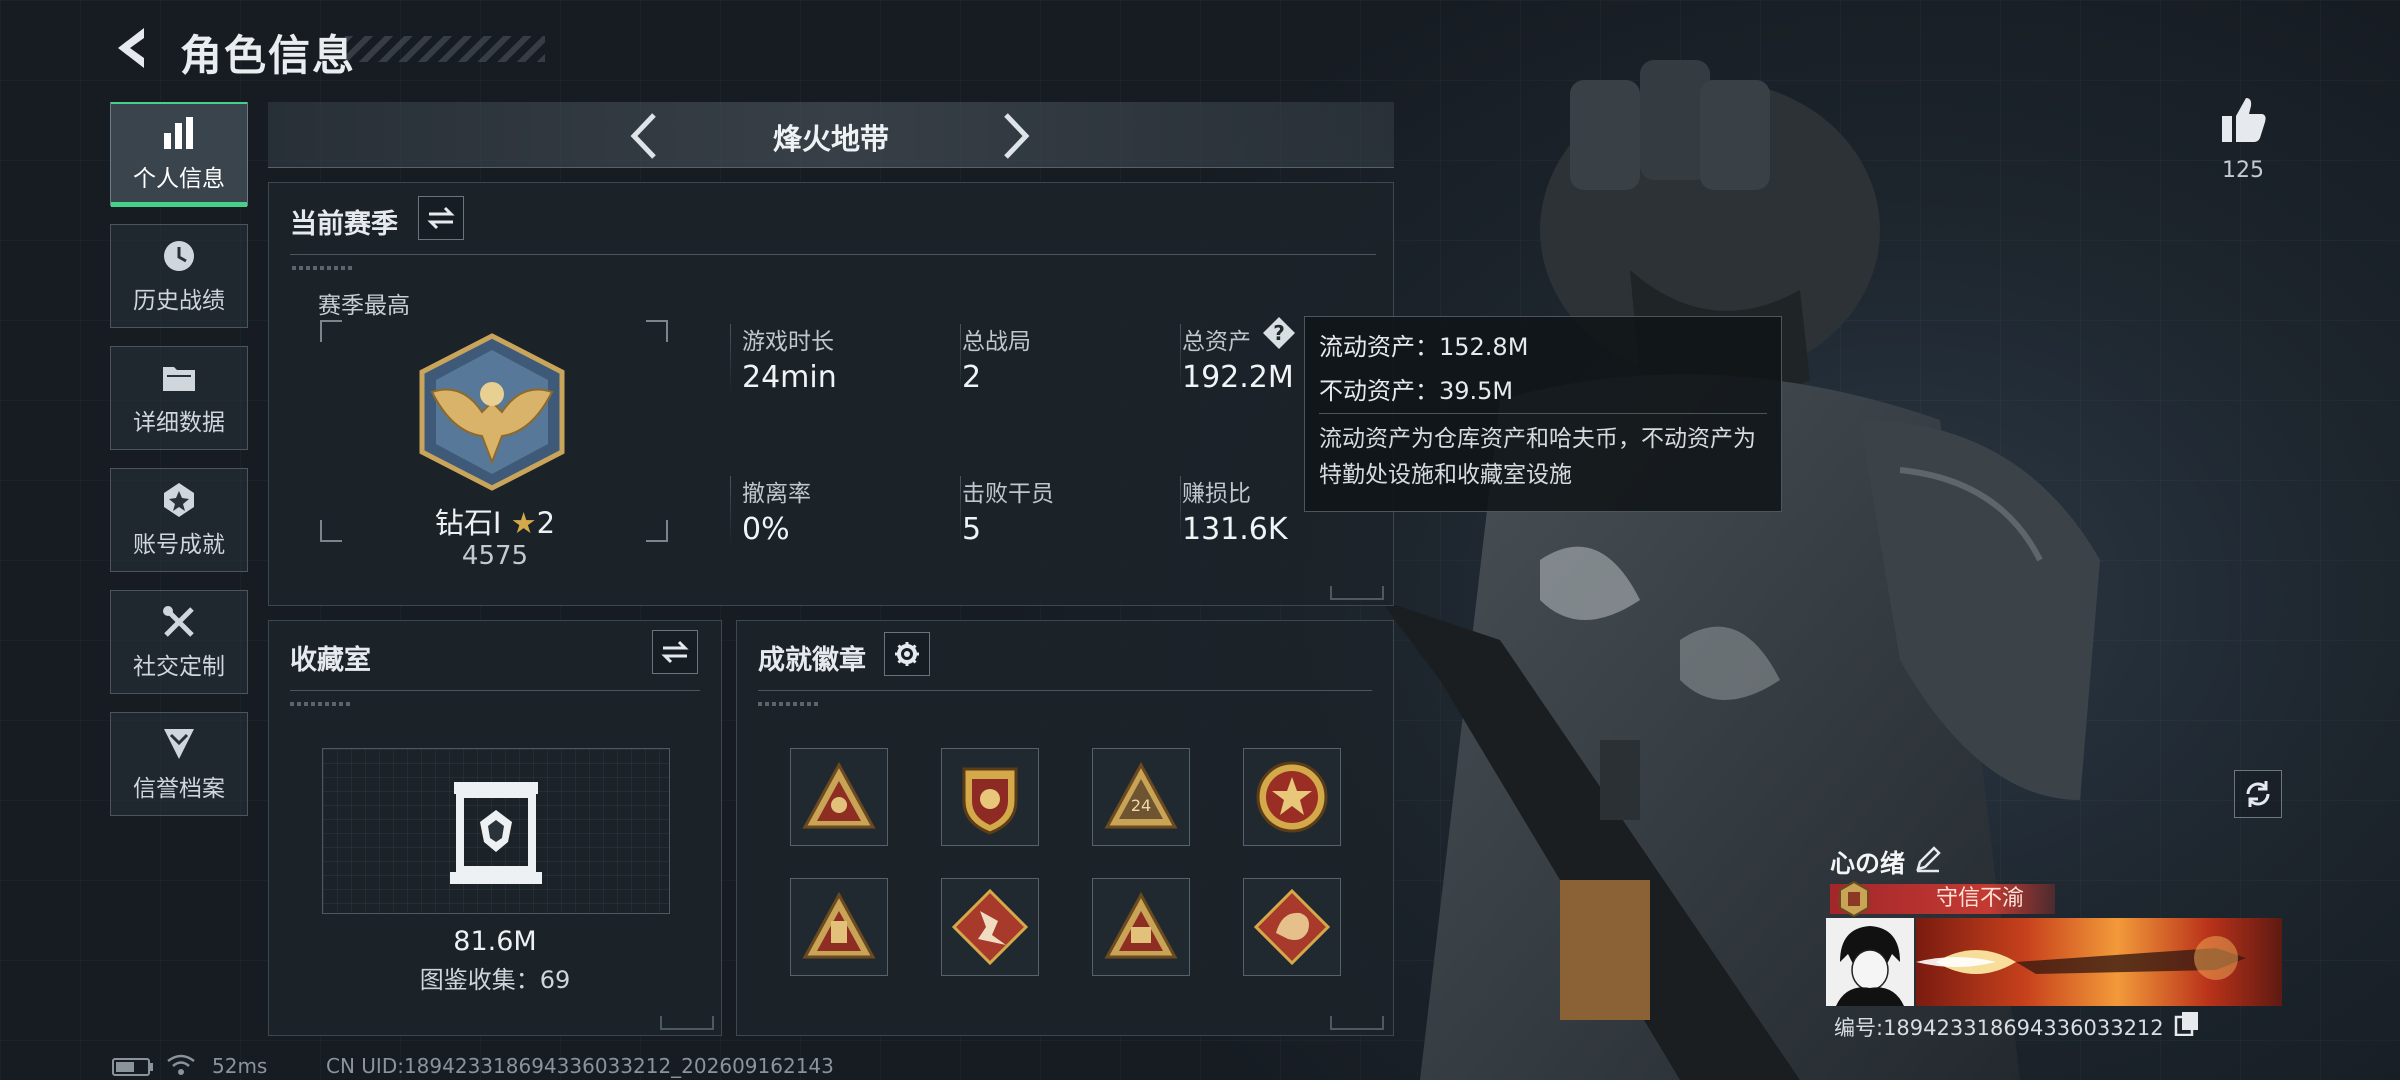 This screenshot has width=2400, height=1080. Describe the element at coordinates (1216, 342) in the screenshot. I see `stat-assets-label: 总资产` at that location.